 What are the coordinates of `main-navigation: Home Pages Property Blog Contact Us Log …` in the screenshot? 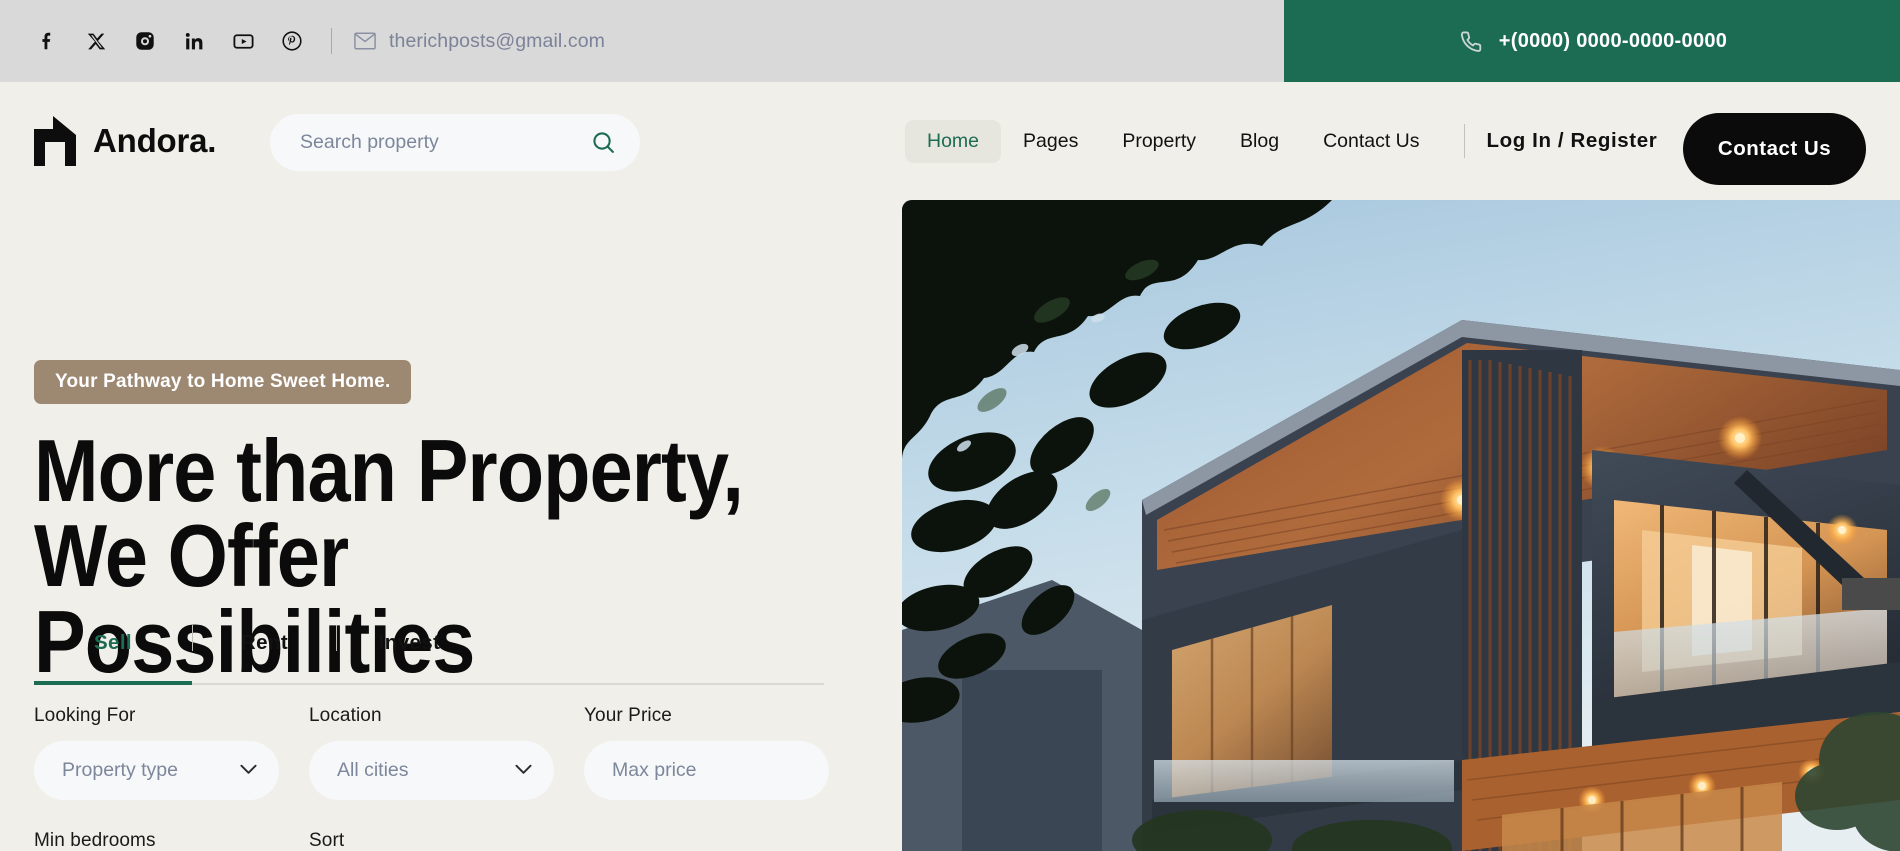 It's located at (1281, 141).